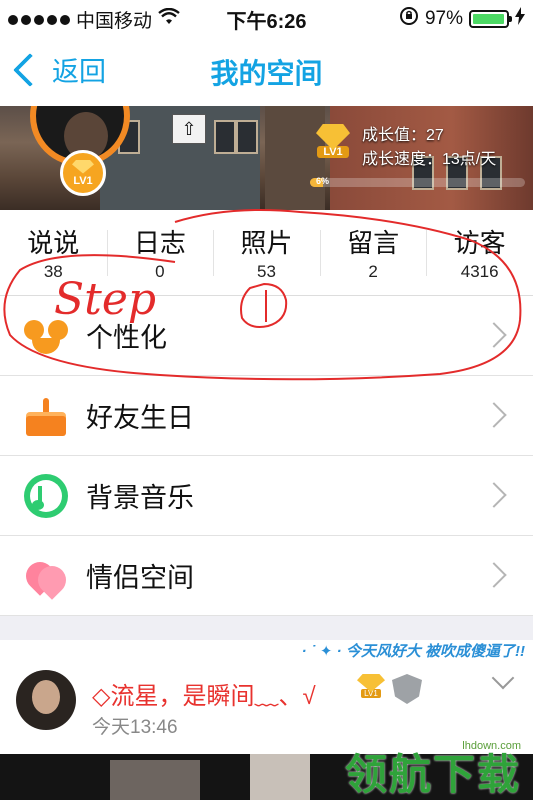  Describe the element at coordinates (266, 271) in the screenshot. I see `stat-count: 53` at that location.